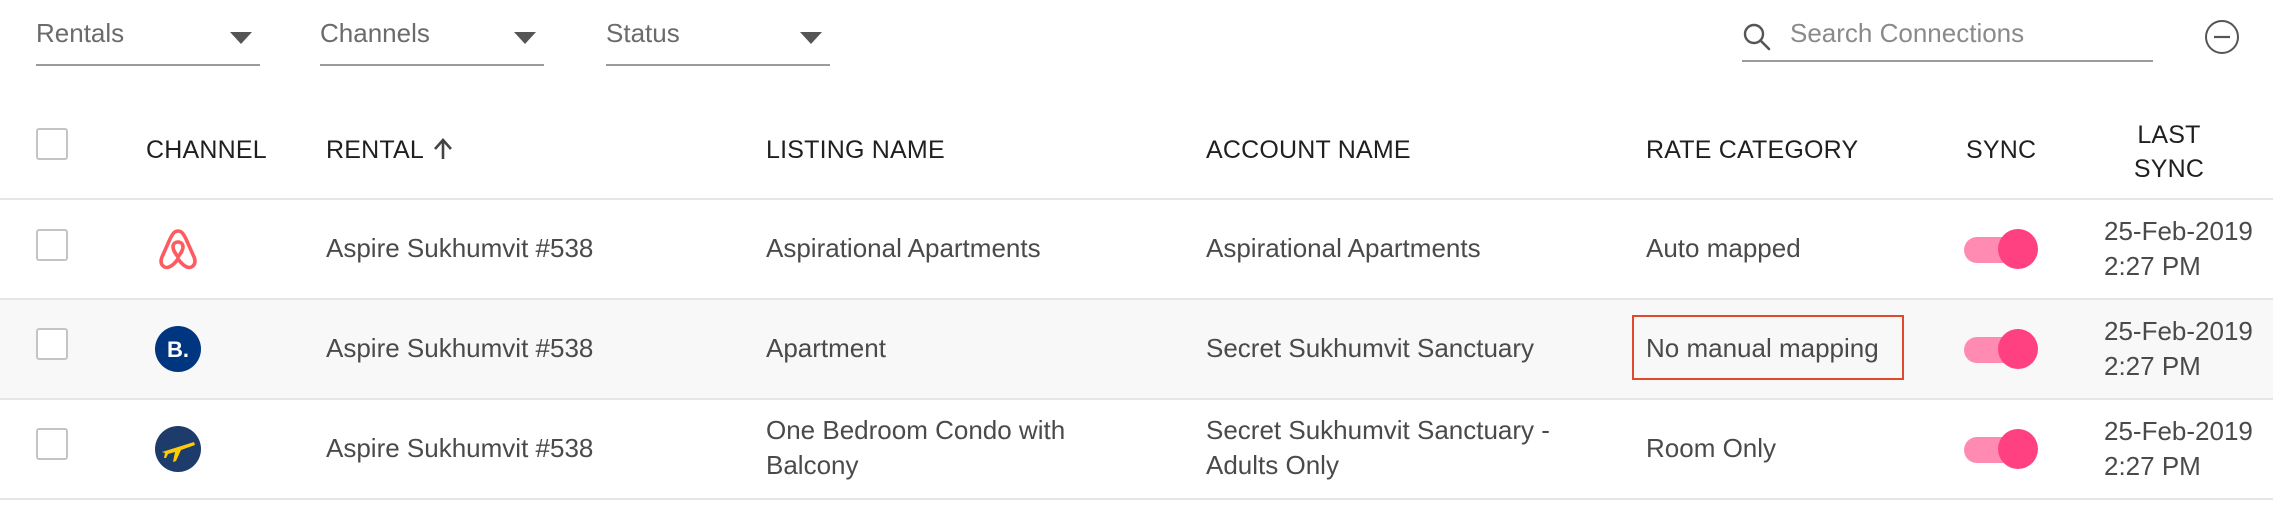 This screenshot has height=506, width=2273. Describe the element at coordinates (1378, 448) in the screenshot. I see `account-name-cell: Secret Sukhumvit Sanctuary - Adults Only` at that location.